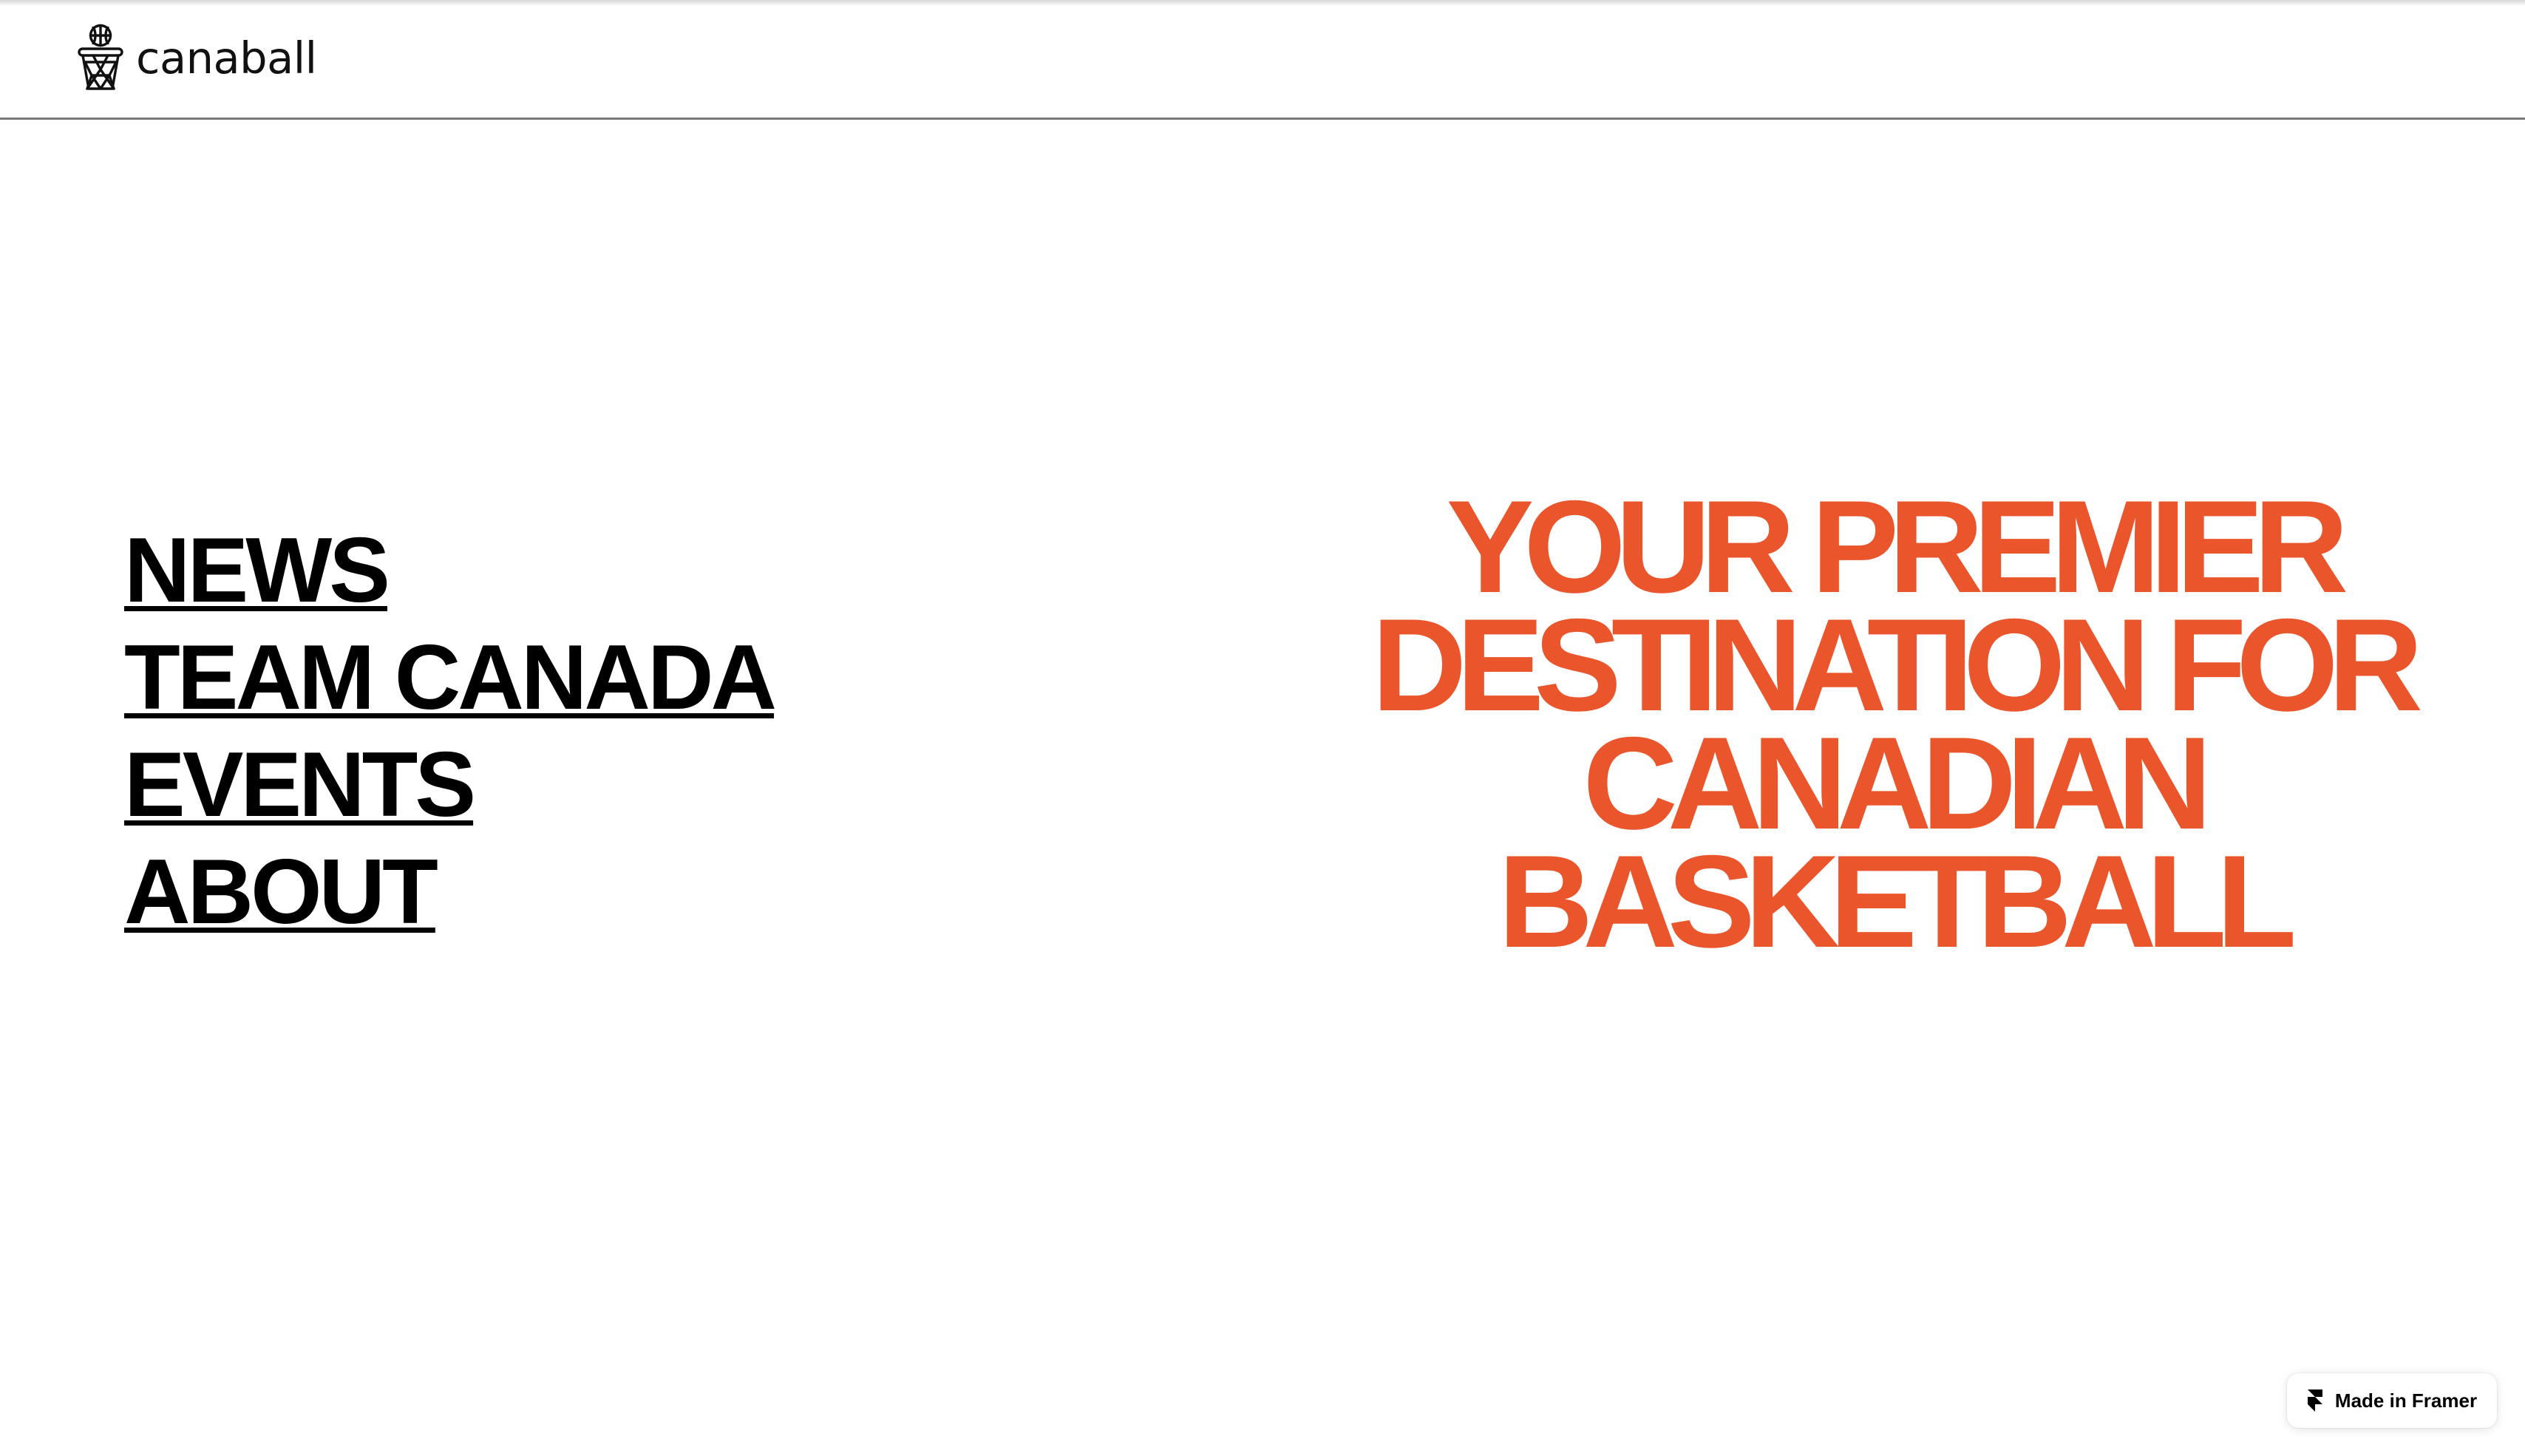 The image size is (2525, 1456). I want to click on made-in-framer-badge: Made in Framer, so click(2392, 1400).